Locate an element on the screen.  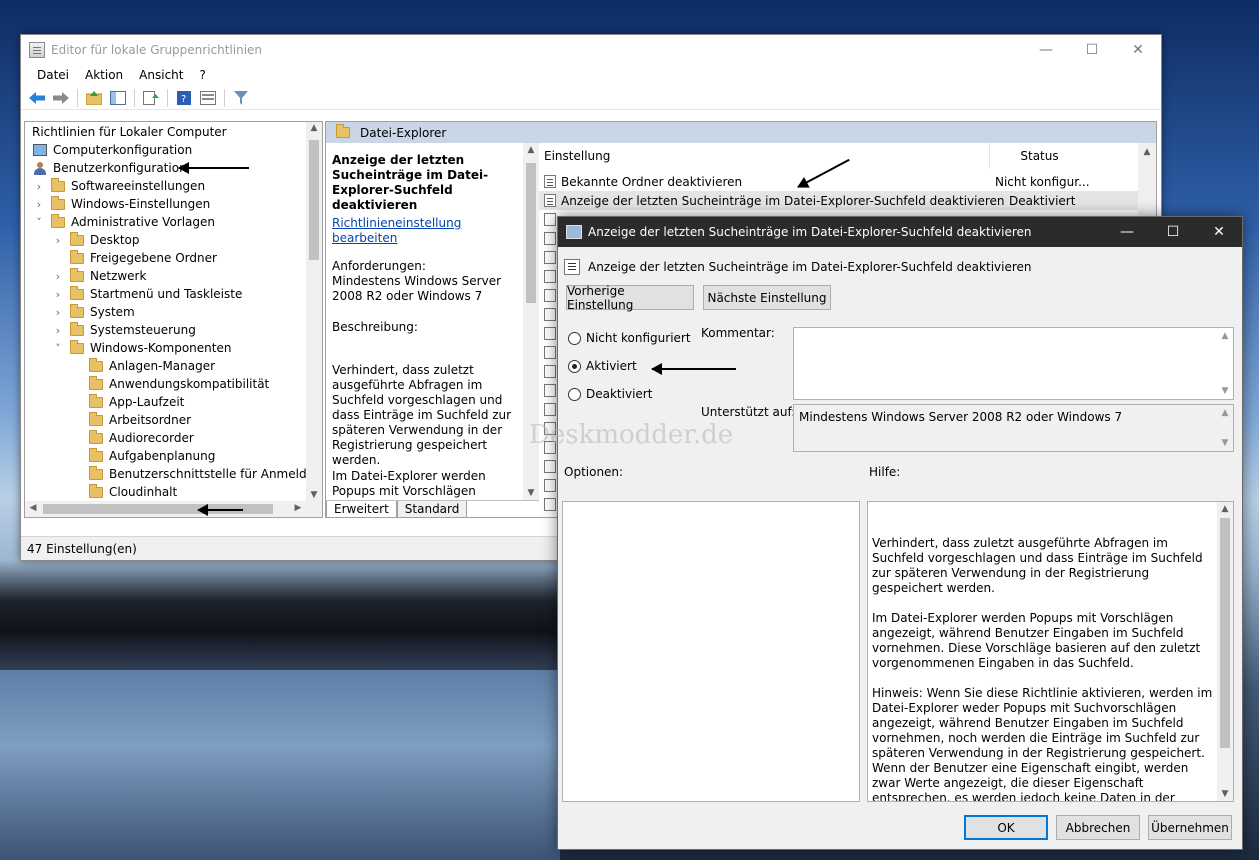
tree-item: App-Laufzeit is located at coordinates (127, 402).